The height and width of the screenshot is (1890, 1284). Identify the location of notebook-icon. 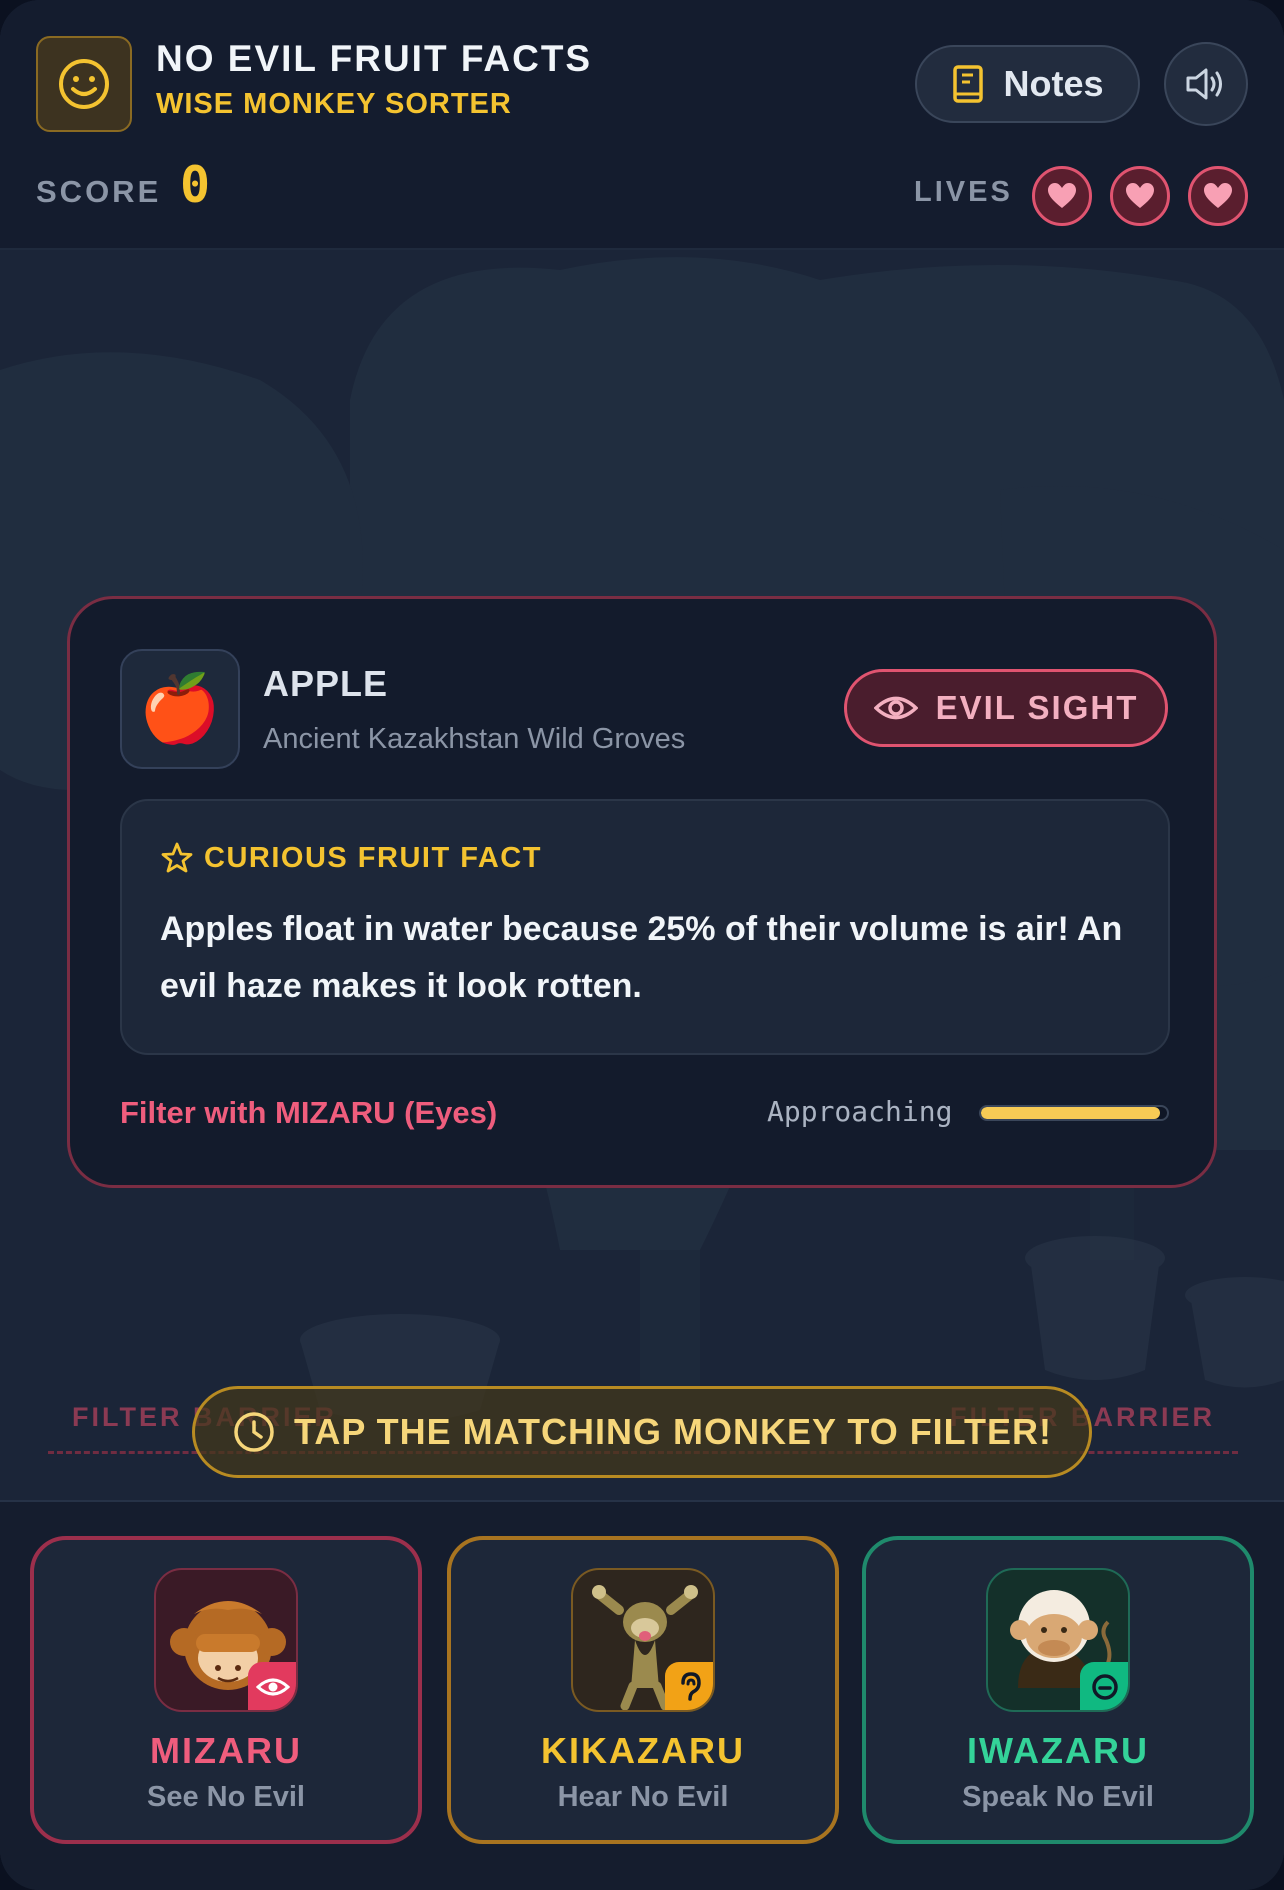
(968, 84).